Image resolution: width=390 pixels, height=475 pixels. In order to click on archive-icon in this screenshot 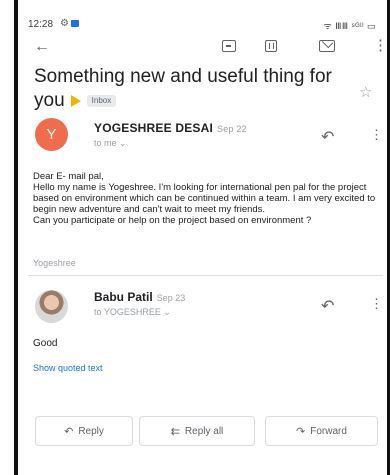, I will do `click(229, 46)`.